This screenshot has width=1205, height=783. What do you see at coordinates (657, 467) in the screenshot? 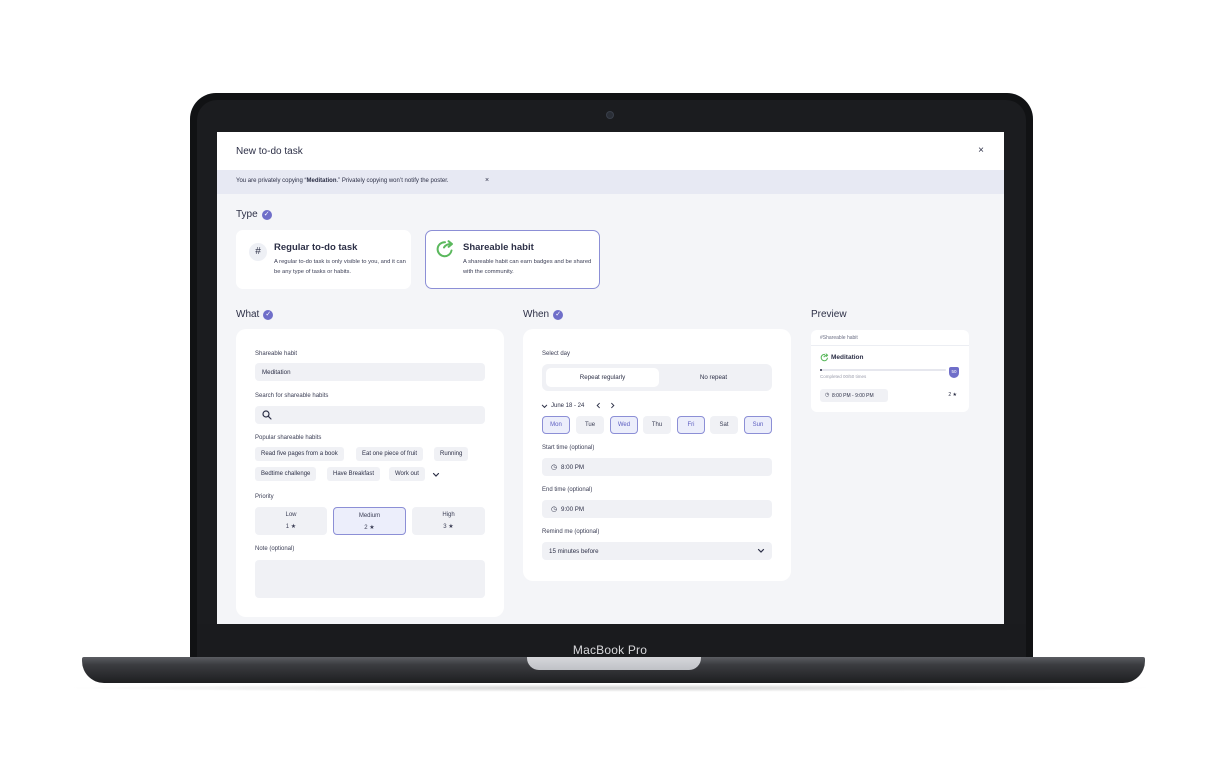
I see `start-time-field: ◷ 8:00 PM` at bounding box center [657, 467].